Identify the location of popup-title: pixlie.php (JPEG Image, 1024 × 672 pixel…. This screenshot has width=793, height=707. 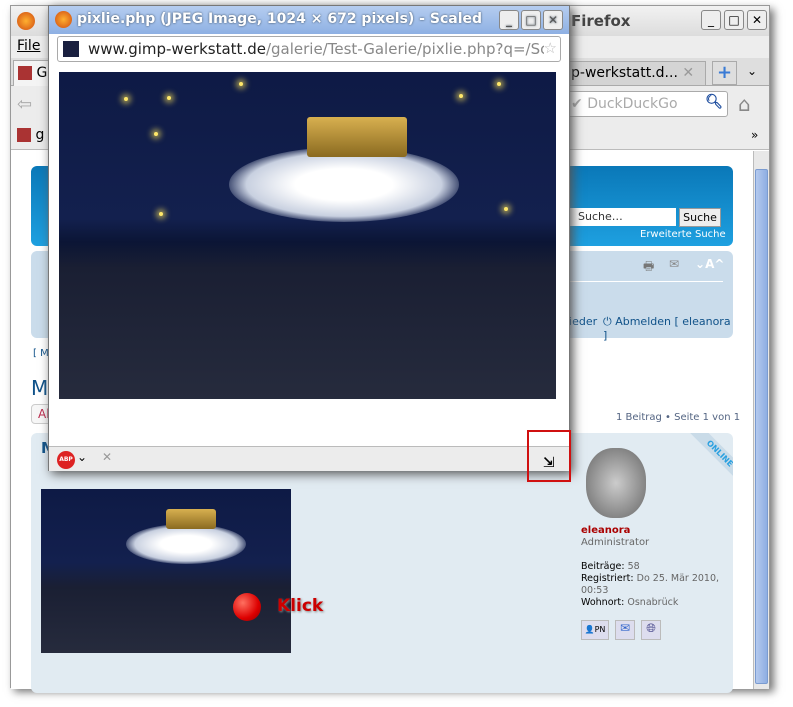
(280, 19).